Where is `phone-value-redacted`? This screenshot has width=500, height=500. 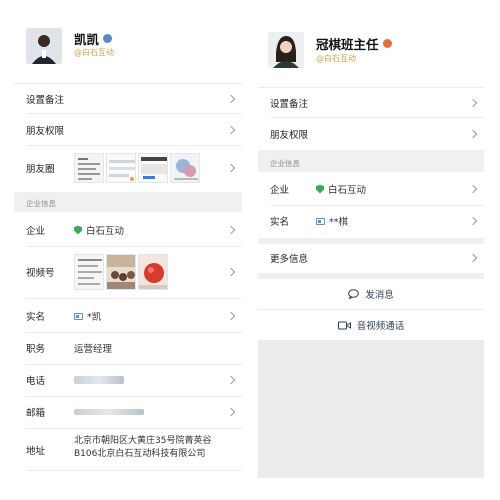 phone-value-redacted is located at coordinates (99, 380).